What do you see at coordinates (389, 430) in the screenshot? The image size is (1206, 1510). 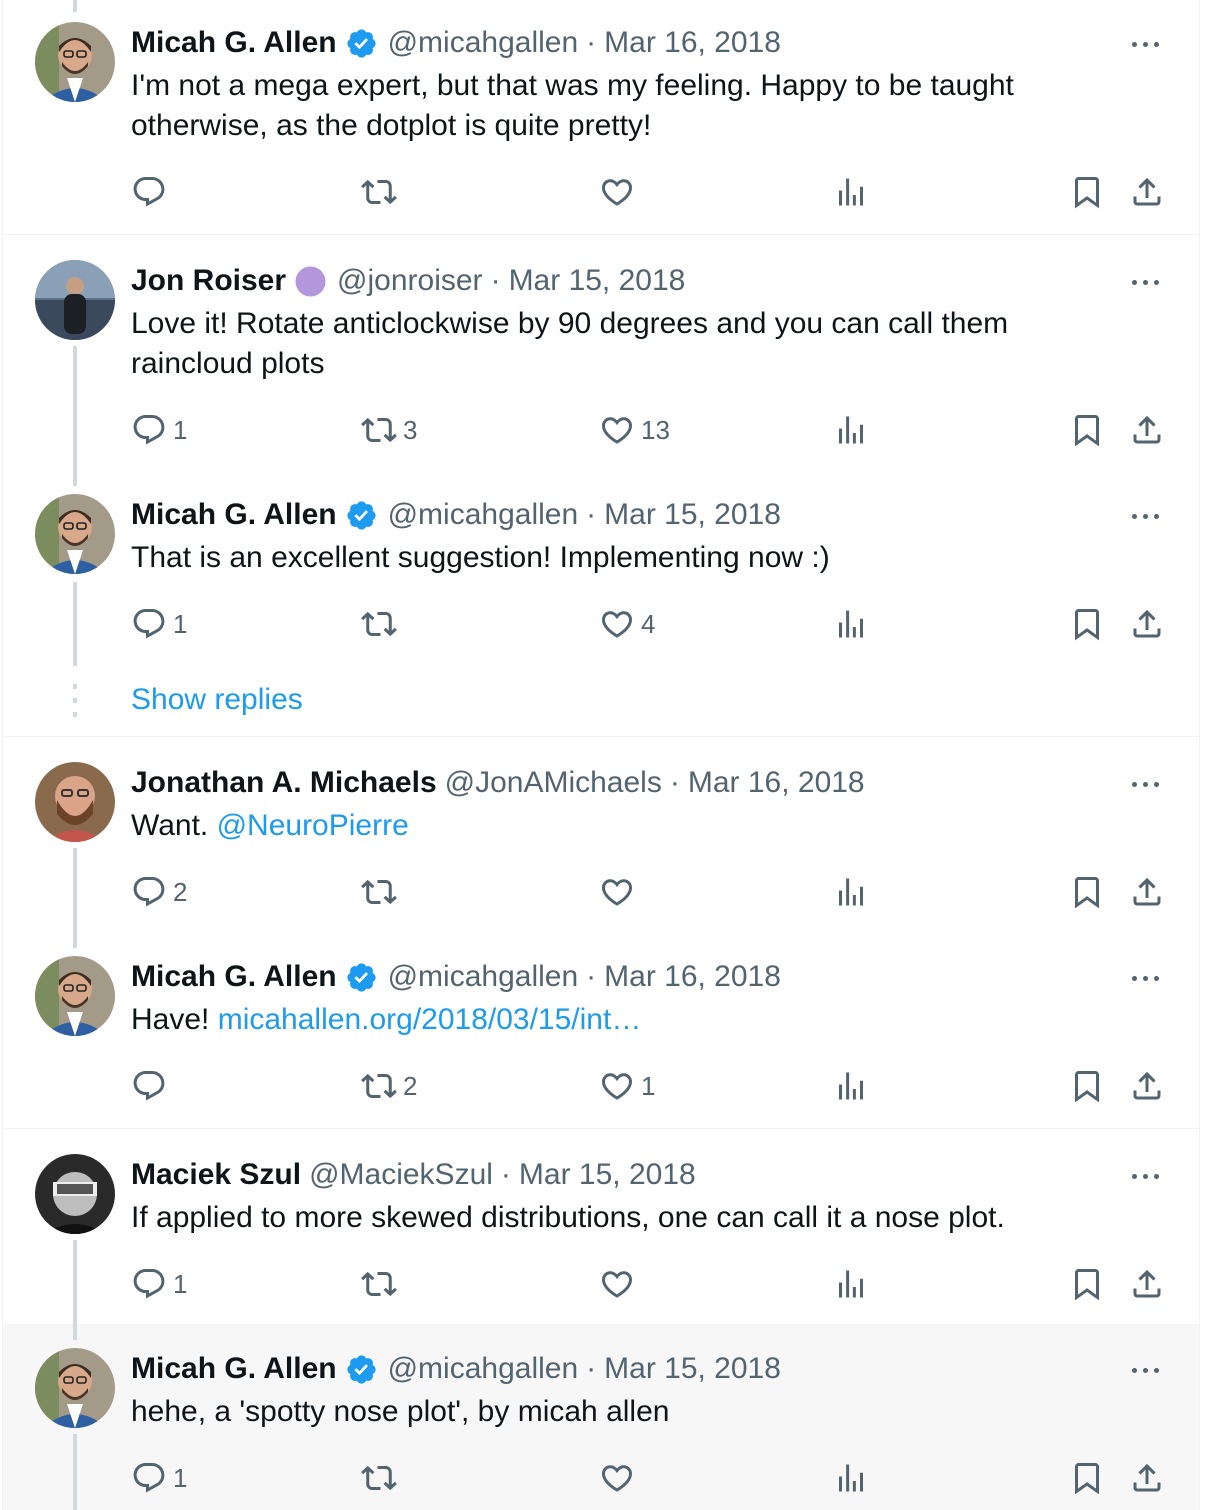 I see `retweet-button: 3` at bounding box center [389, 430].